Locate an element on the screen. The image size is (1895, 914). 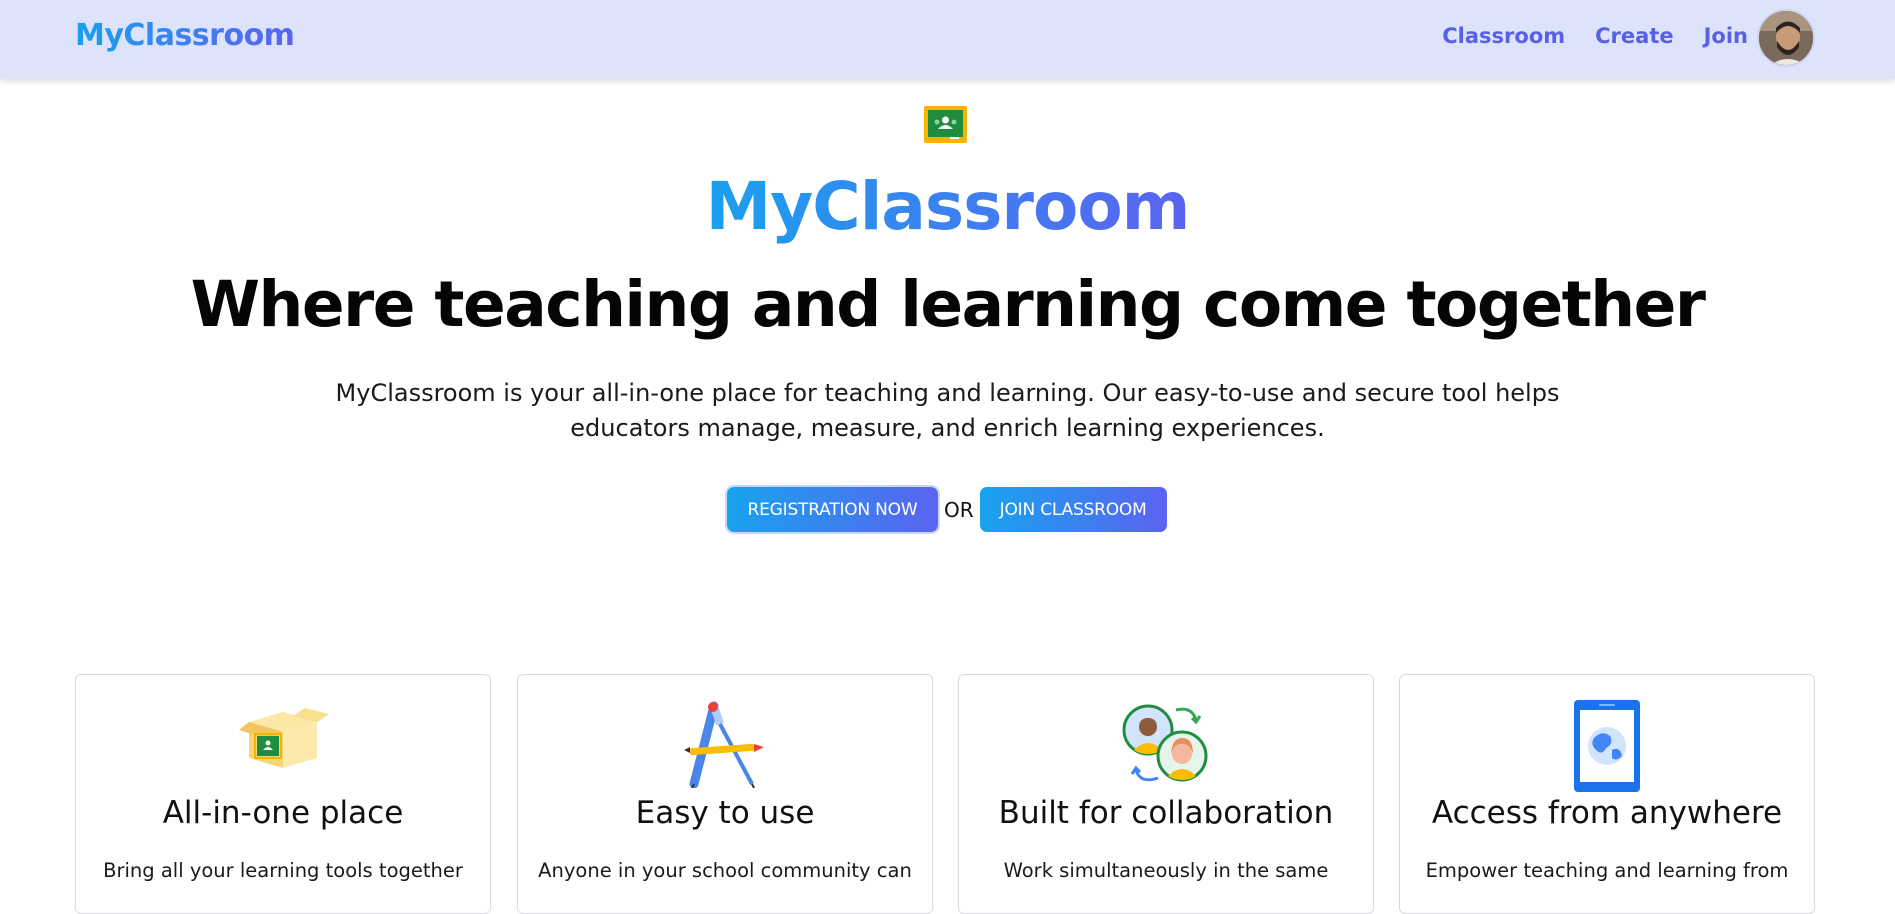
feature-text: Anyone in your school community can is located at coordinates (725, 870).